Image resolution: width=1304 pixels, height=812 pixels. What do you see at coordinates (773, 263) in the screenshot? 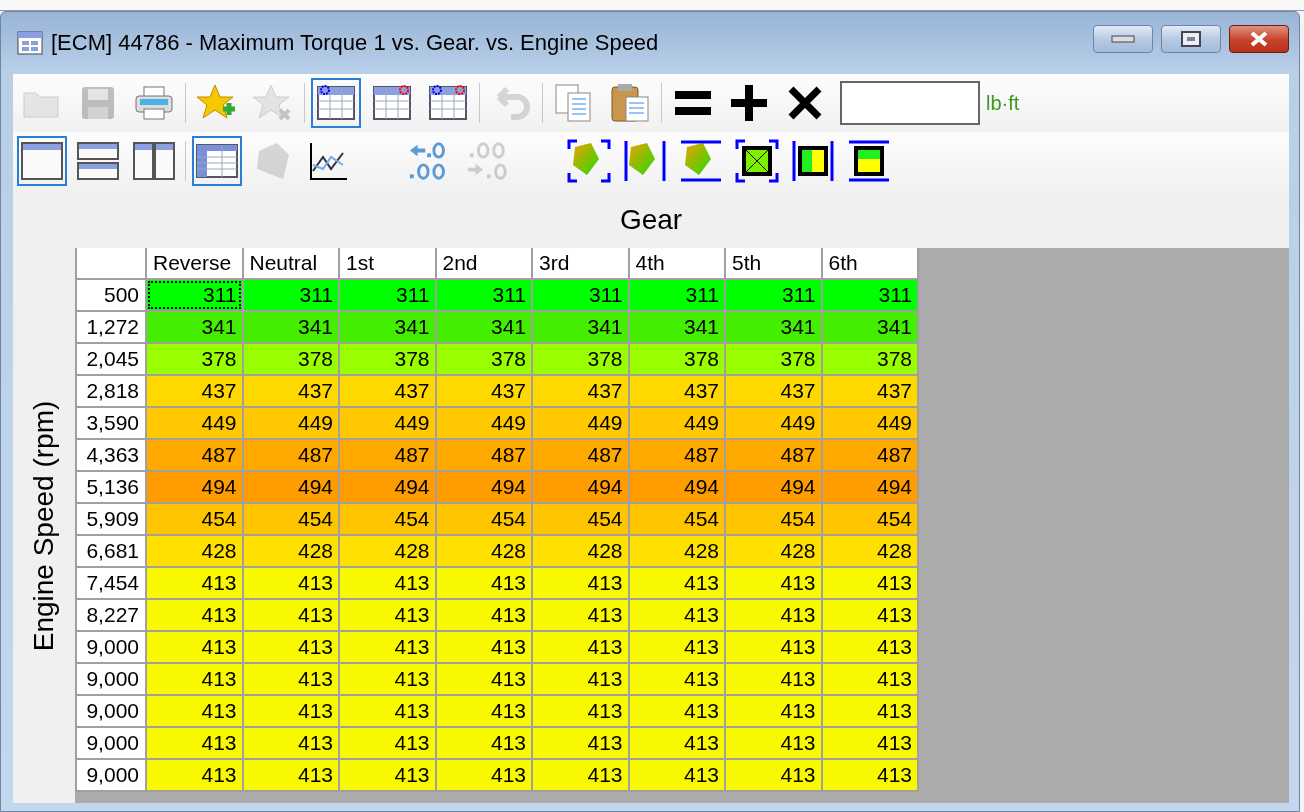
I see `column-header: 5th` at bounding box center [773, 263].